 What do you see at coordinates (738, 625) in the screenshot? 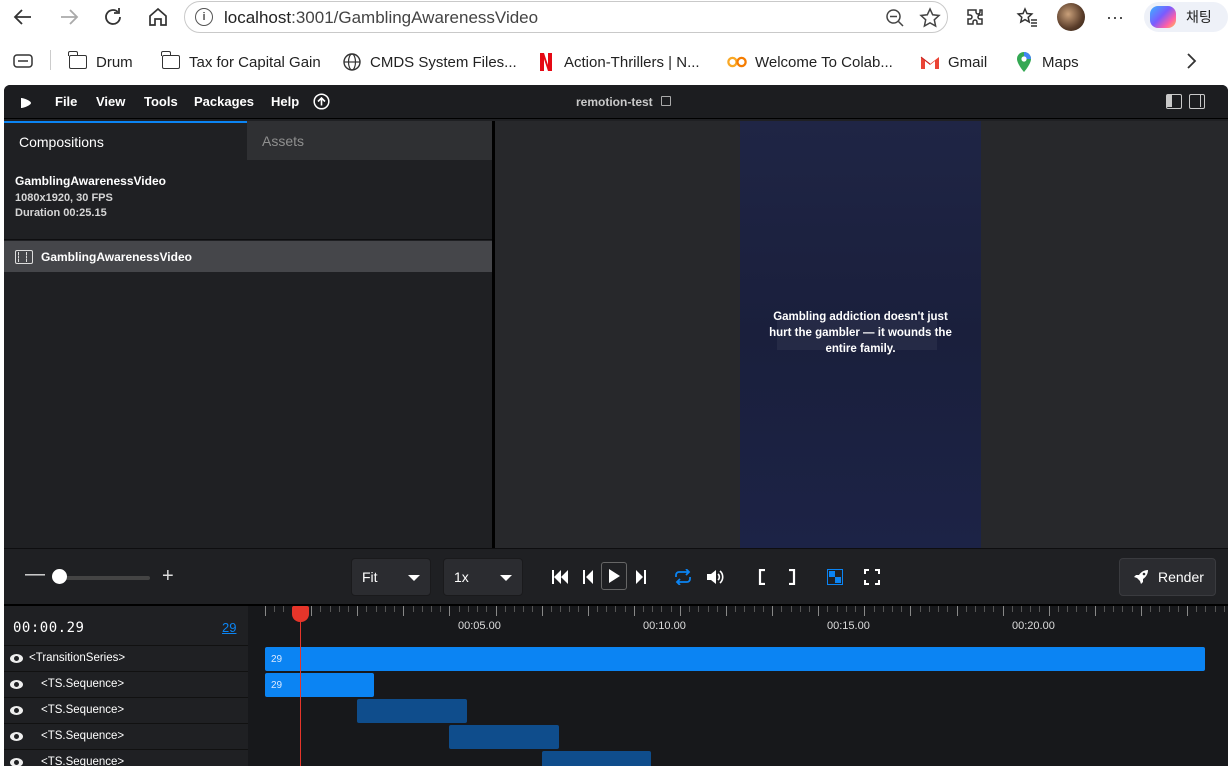
I see `timeline-ruler: 00:05.00 00:10.00 00:15.00 00:20.00` at bounding box center [738, 625].